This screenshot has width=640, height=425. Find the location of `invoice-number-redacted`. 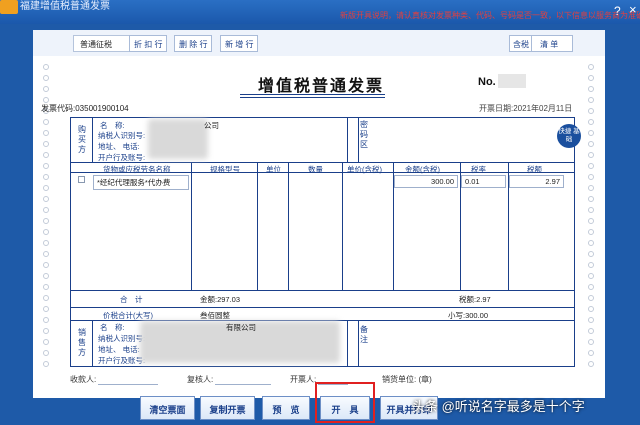

invoice-number-redacted is located at coordinates (512, 81).